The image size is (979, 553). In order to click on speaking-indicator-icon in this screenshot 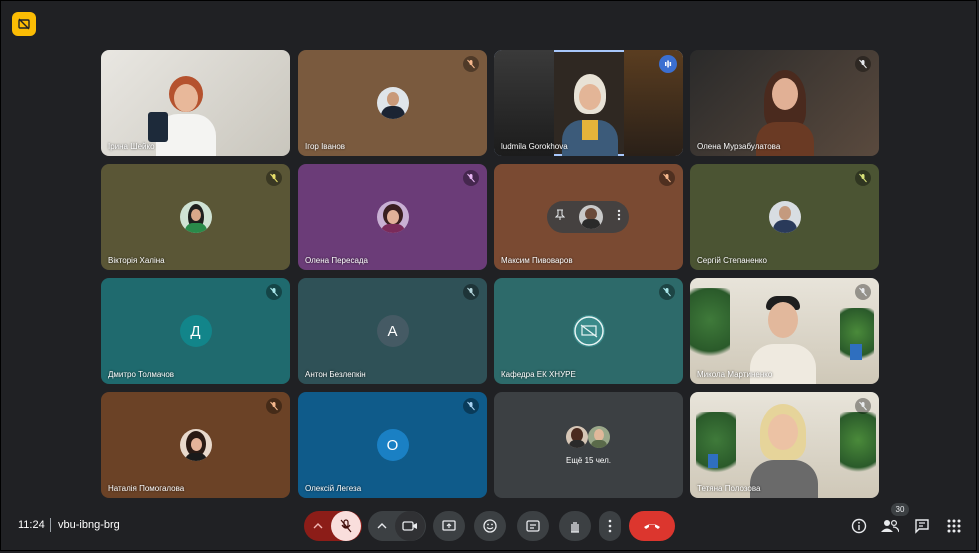, I will do `click(668, 64)`.